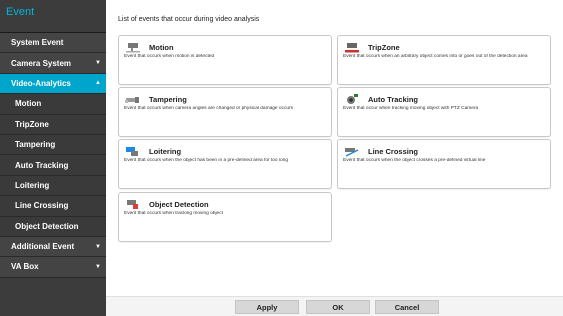 Image resolution: width=563 pixels, height=316 pixels. I want to click on card-title: Auto Tracking, so click(393, 99).